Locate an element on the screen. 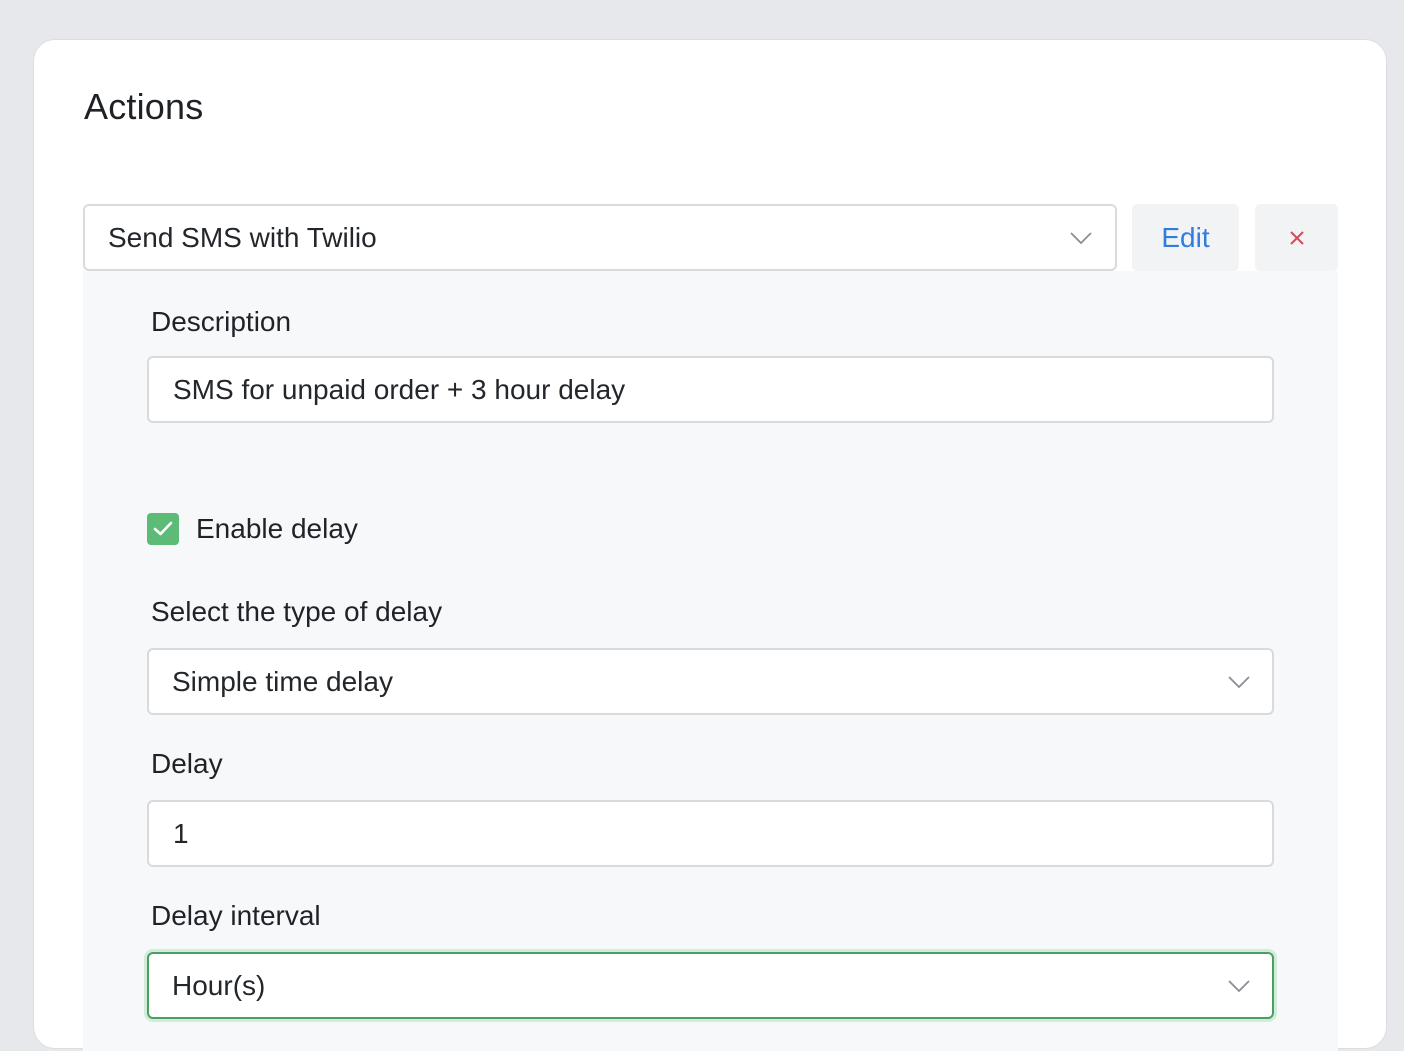  enable-delay-label: Enable delay is located at coordinates (277, 528).